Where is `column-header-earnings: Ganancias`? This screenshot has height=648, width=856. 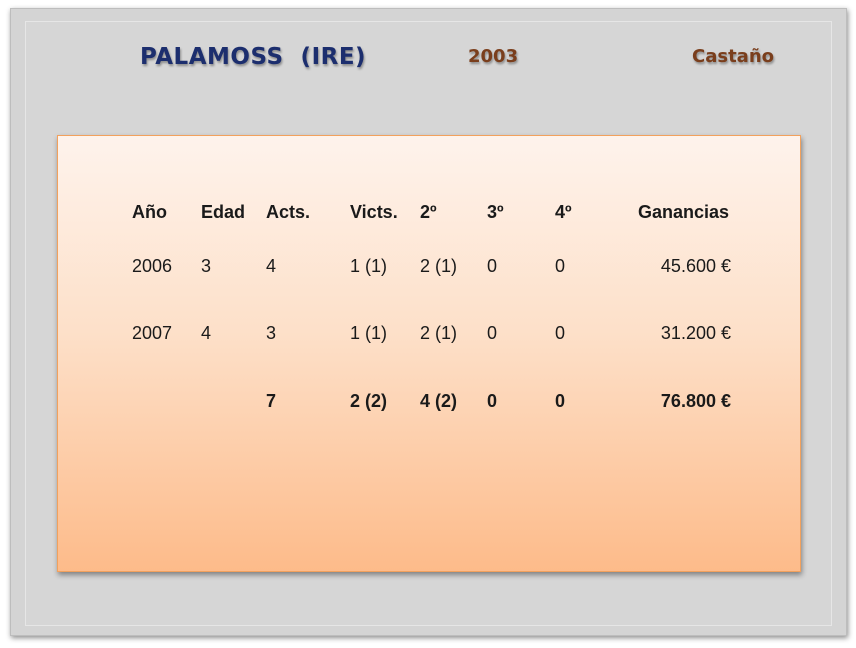 column-header-earnings: Ganancias is located at coordinates (684, 212).